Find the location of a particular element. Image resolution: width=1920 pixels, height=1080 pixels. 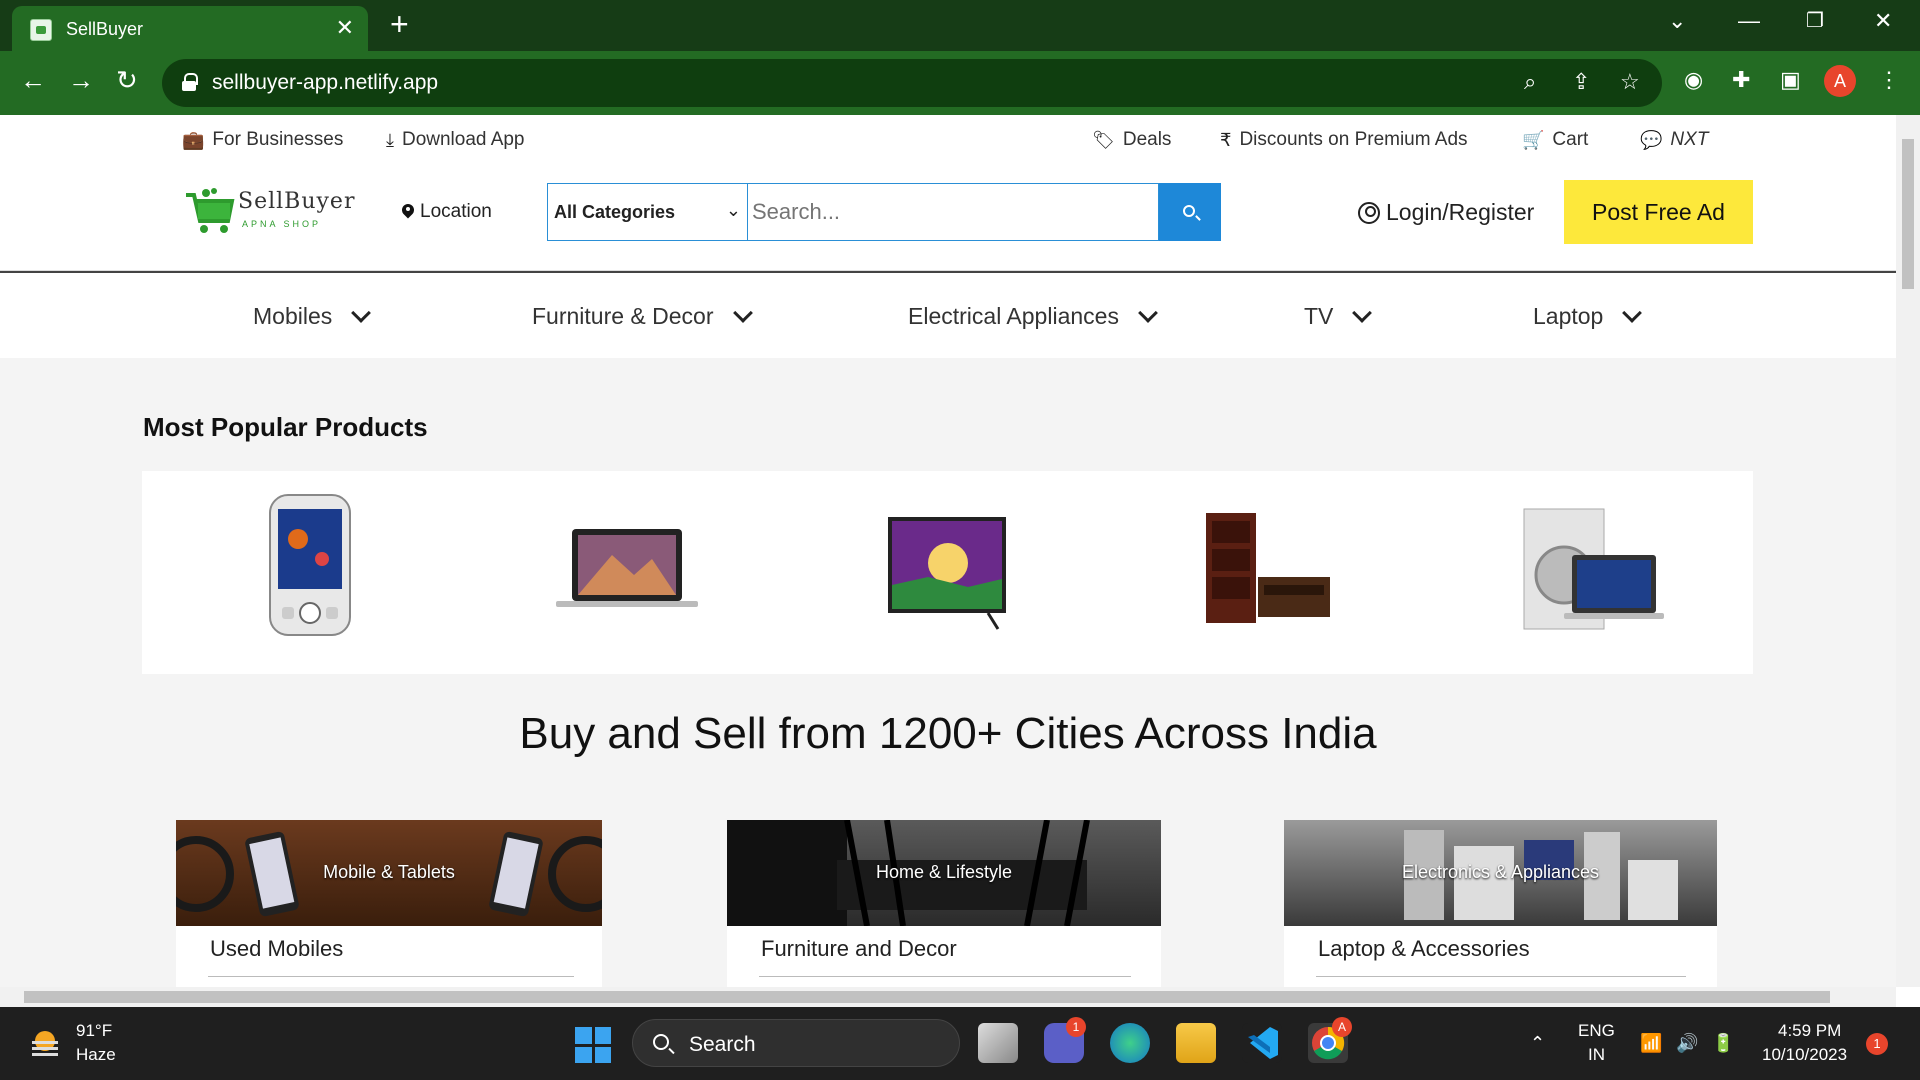

product-television is located at coordinates (953, 569).